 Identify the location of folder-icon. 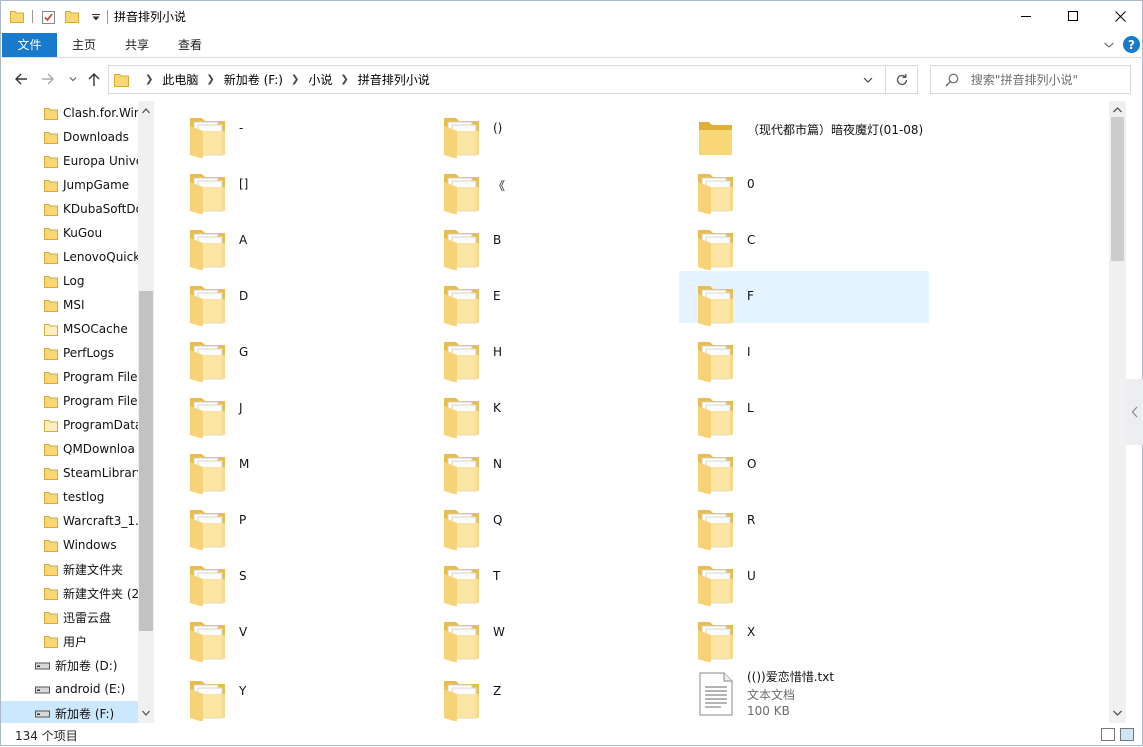
(17, 16).